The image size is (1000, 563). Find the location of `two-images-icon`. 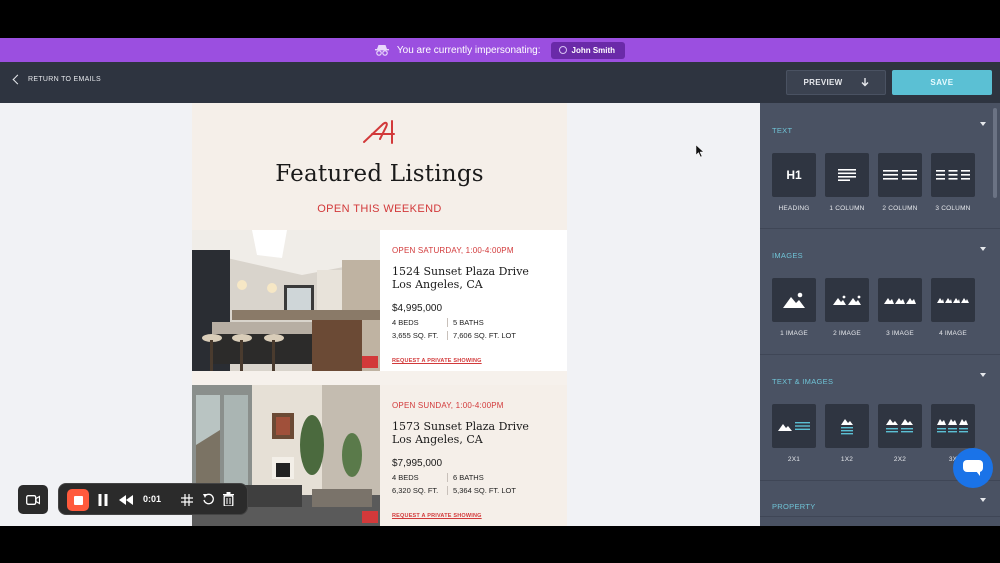

two-images-icon is located at coordinates (847, 300).